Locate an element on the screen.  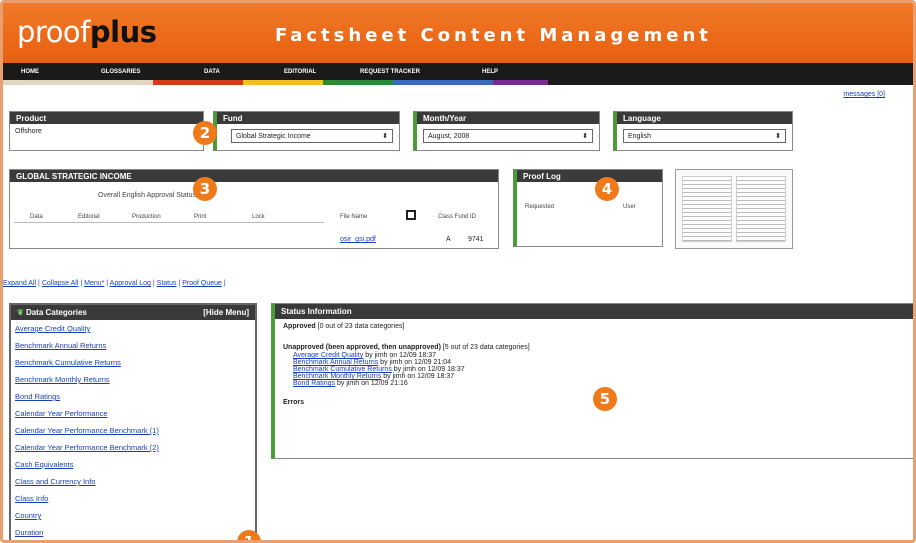
proof-log-requested: Requested is located at coordinates (540, 207).